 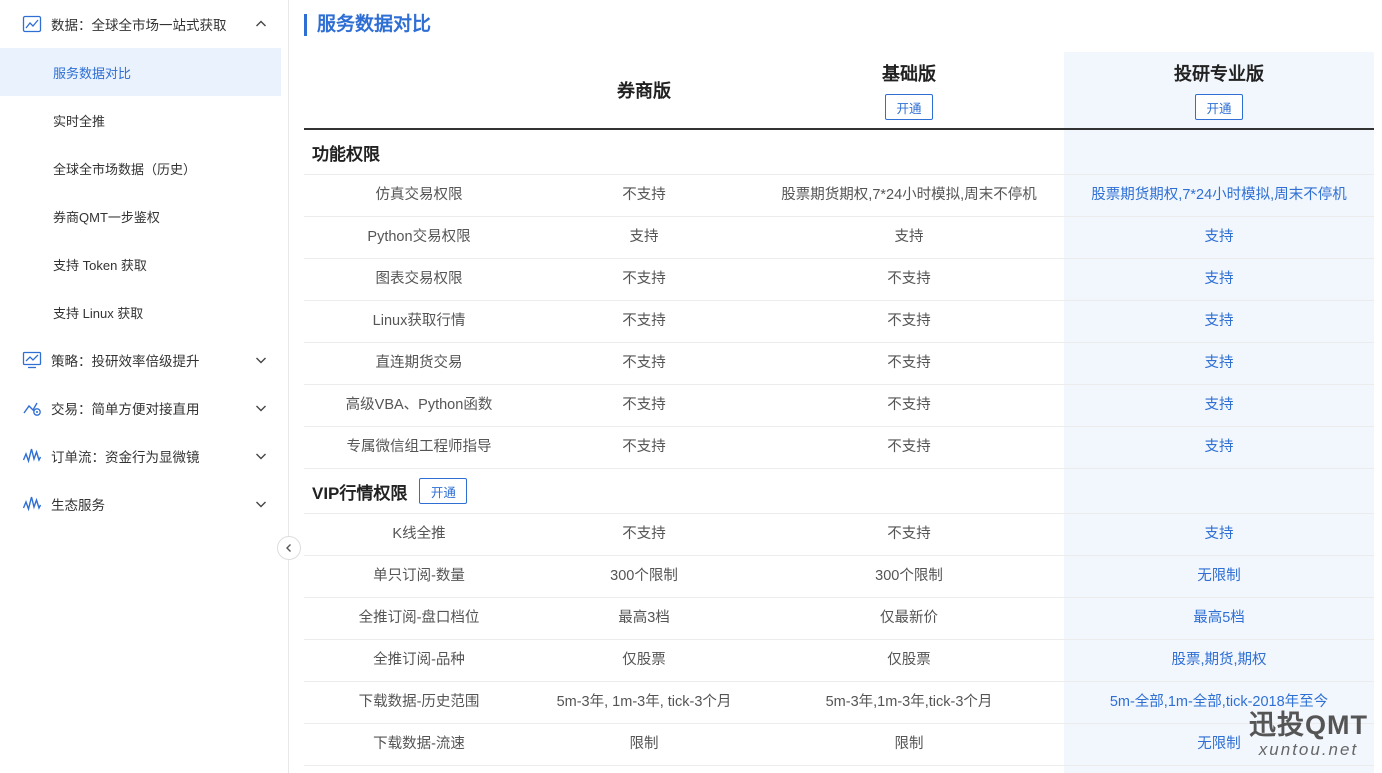 What do you see at coordinates (839, 280) in the screenshot?
I see `table-row: 图表交易权限 不支持 不支持 支持` at bounding box center [839, 280].